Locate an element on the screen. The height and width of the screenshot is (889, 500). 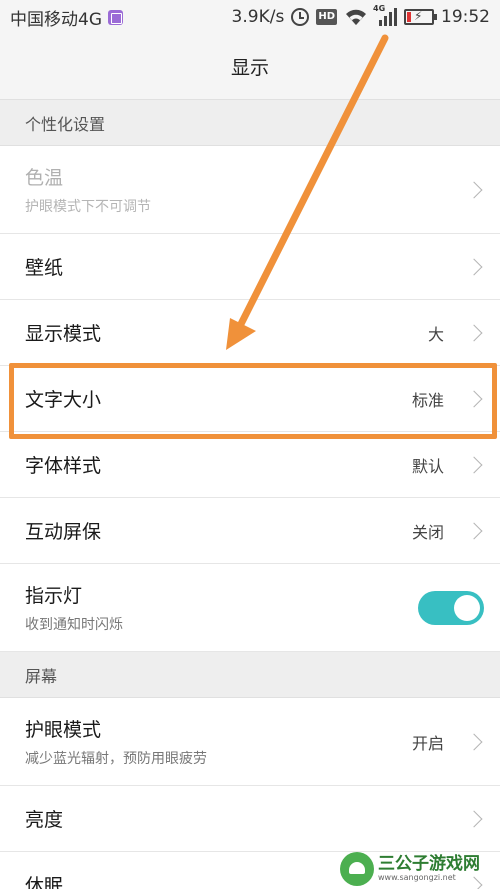
status-bar: 中国移动4G 3.9K/s HD 4G ⚡ 19:52 is located at coordinates (250, 17).